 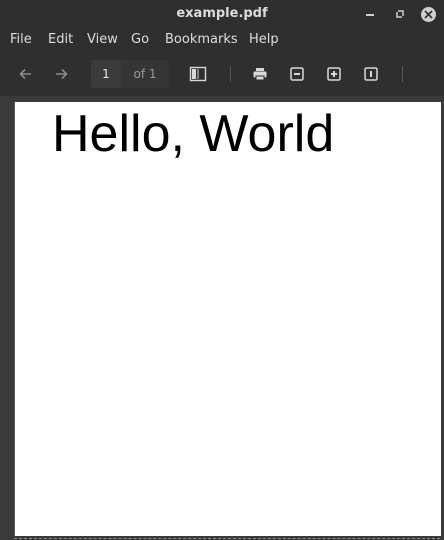 I want to click on back-button, so click(x=26, y=74).